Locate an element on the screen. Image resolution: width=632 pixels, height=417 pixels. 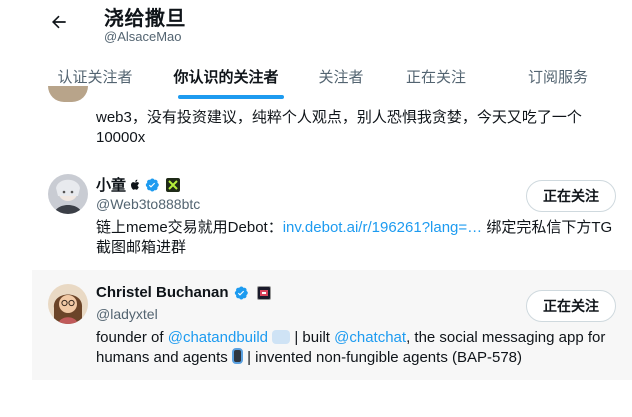
tab-label: 订阅服务 is located at coordinates (557, 77).